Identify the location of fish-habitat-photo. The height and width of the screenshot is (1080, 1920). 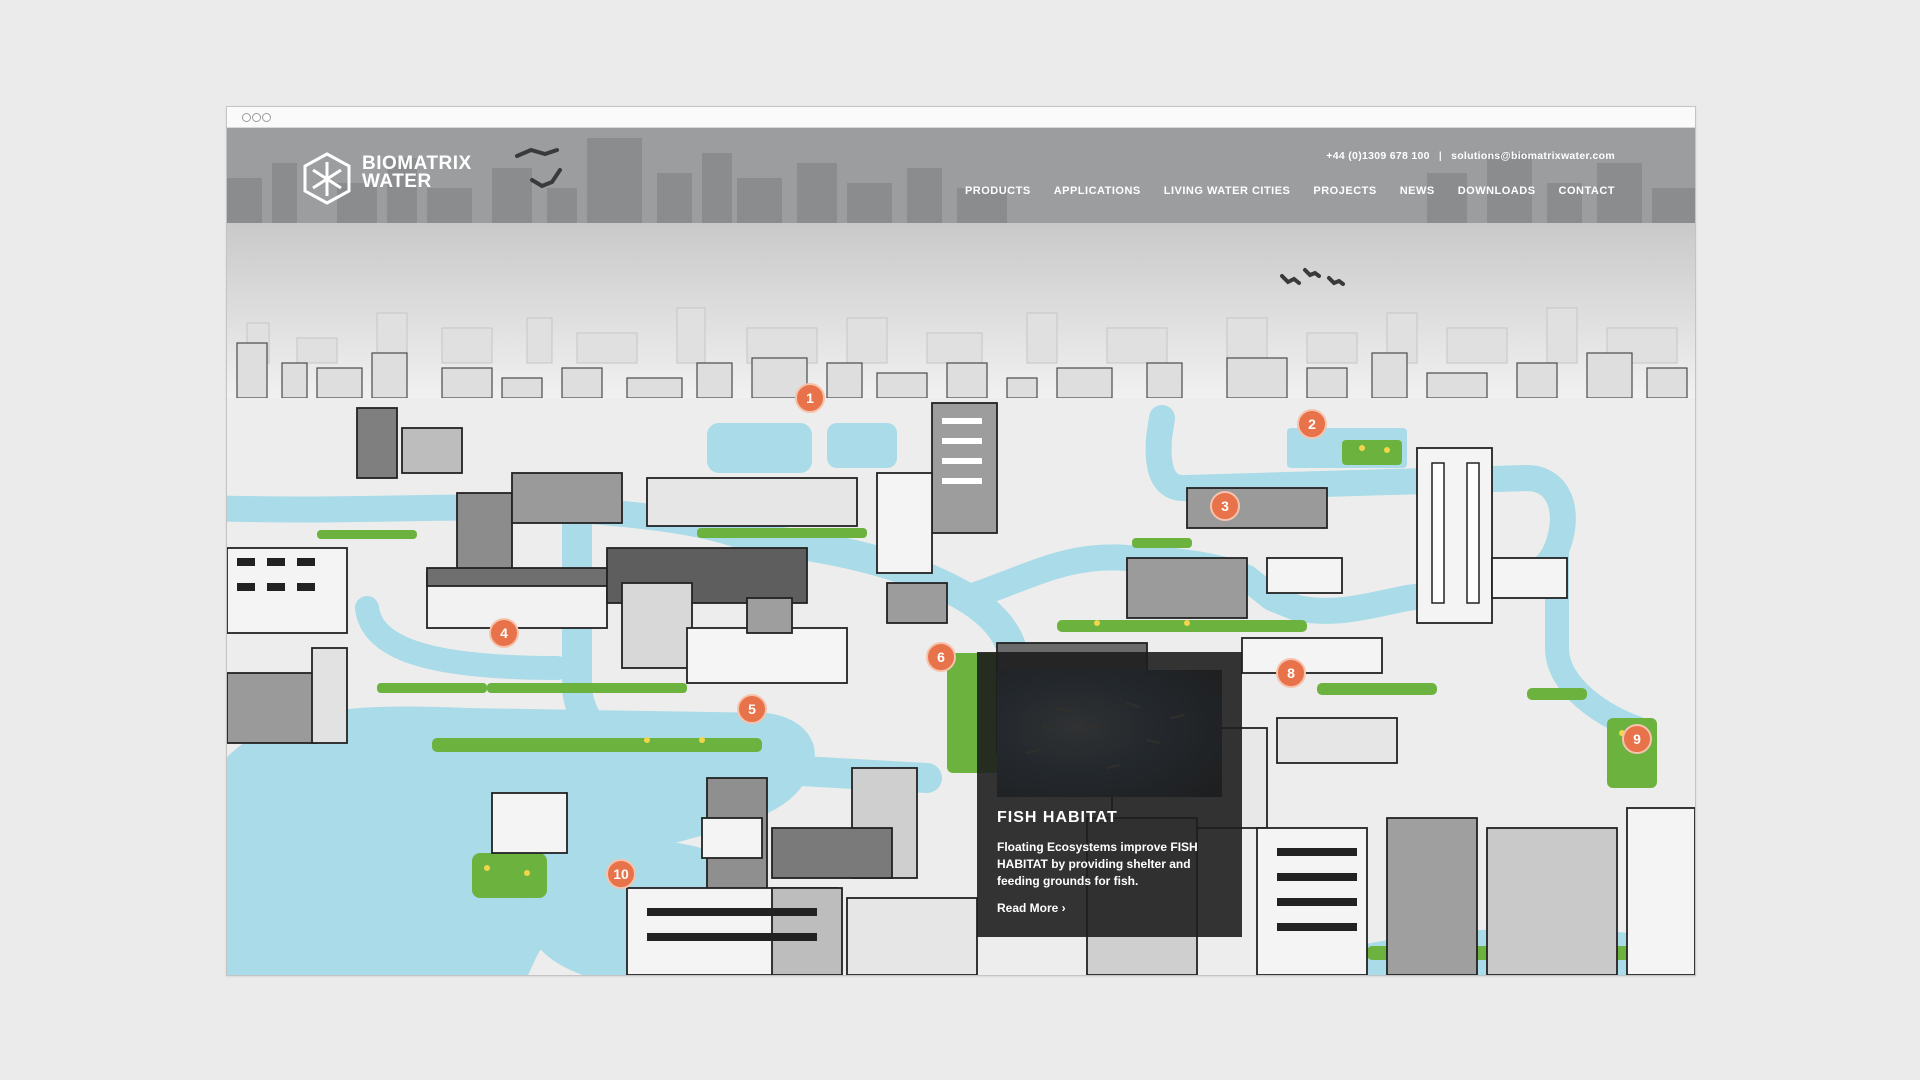
(1109, 733).